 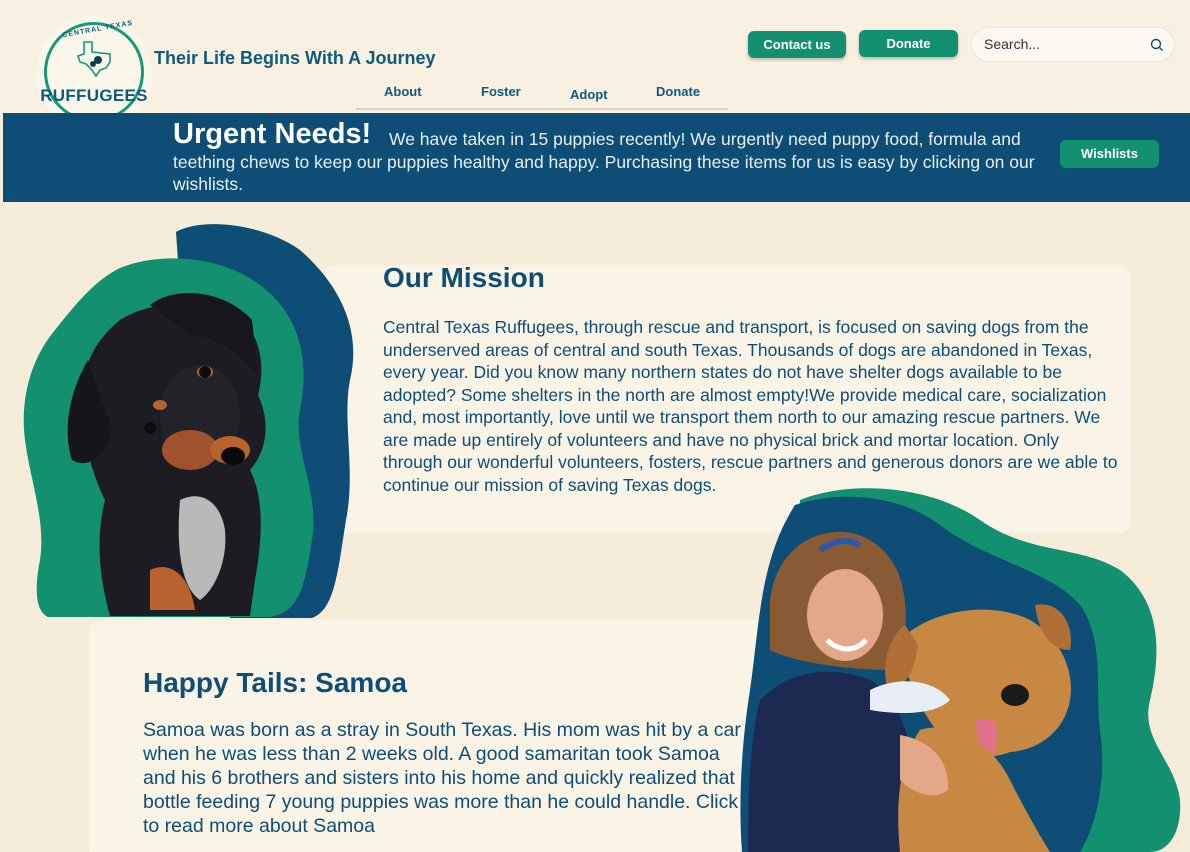 I want to click on happy-tails-title: Happy Tails: Samoa, so click(x=275, y=682).